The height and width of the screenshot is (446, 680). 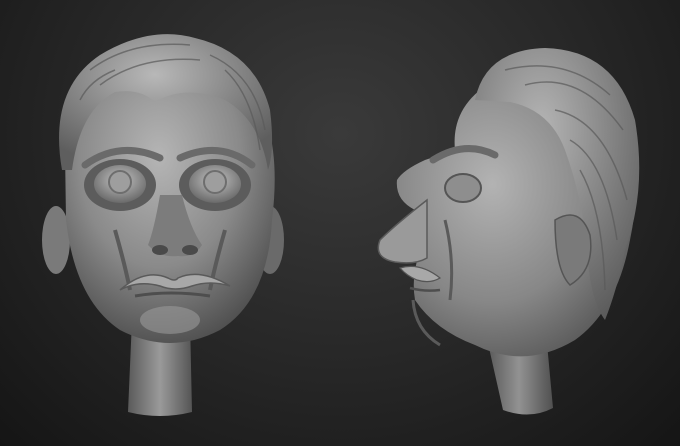 What do you see at coordinates (56, 240) in the screenshot?
I see `left-ear` at bounding box center [56, 240].